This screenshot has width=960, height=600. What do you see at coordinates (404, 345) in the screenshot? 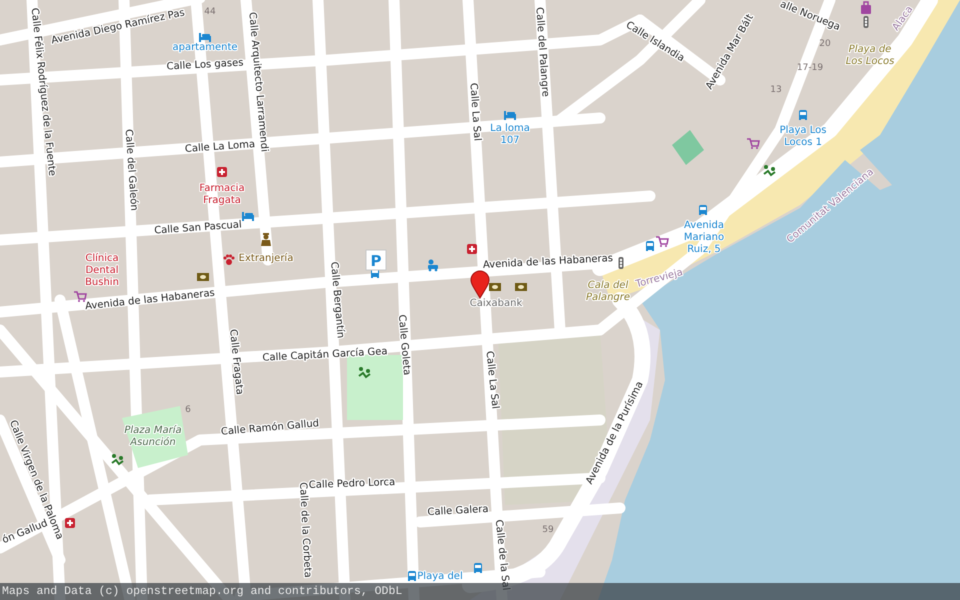
I see `street-label: Calle Goleta` at bounding box center [404, 345].